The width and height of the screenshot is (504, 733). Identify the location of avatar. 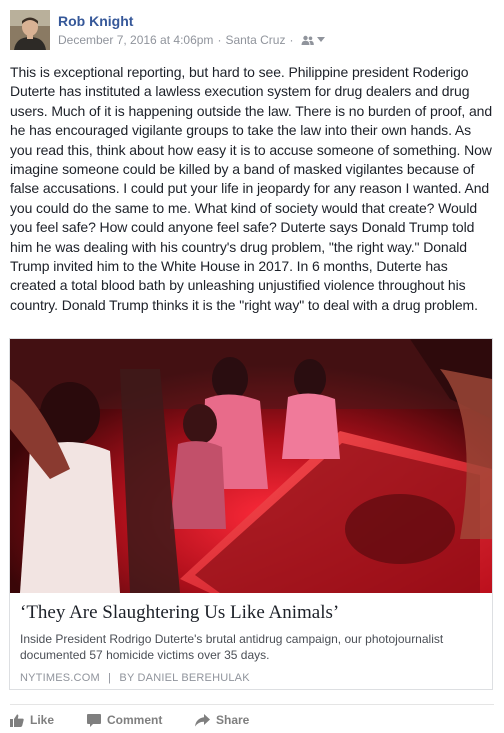
(30, 30).